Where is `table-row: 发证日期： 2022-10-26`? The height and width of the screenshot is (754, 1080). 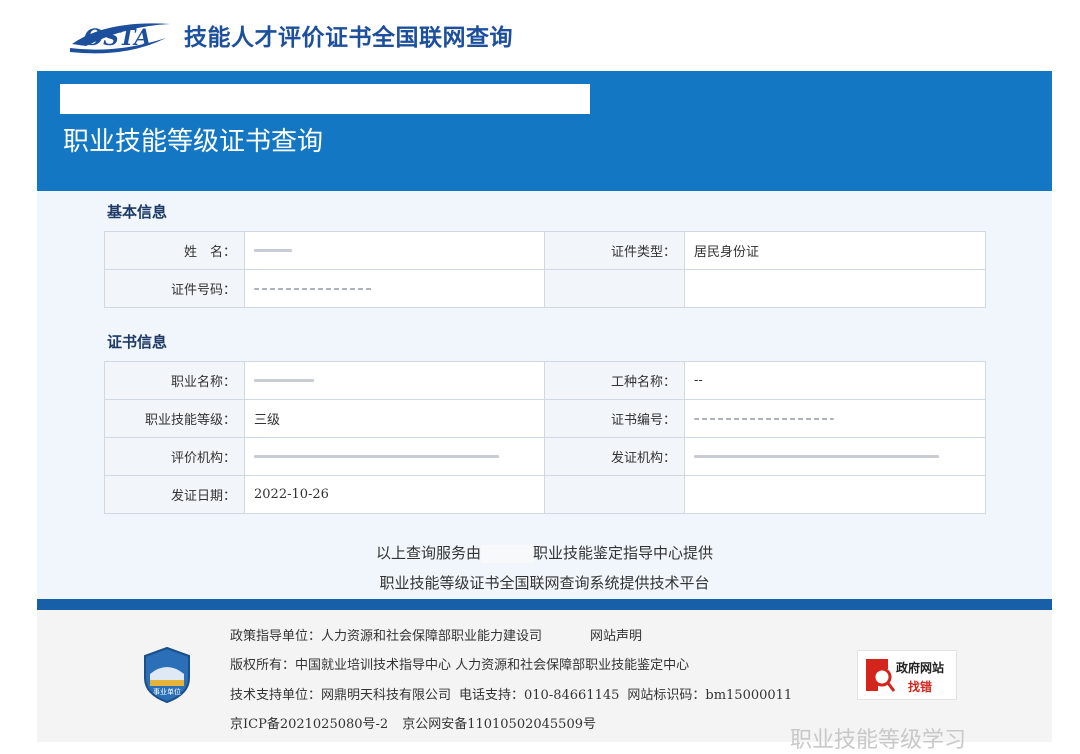
table-row: 发证日期： 2022-10-26 is located at coordinates (545, 494).